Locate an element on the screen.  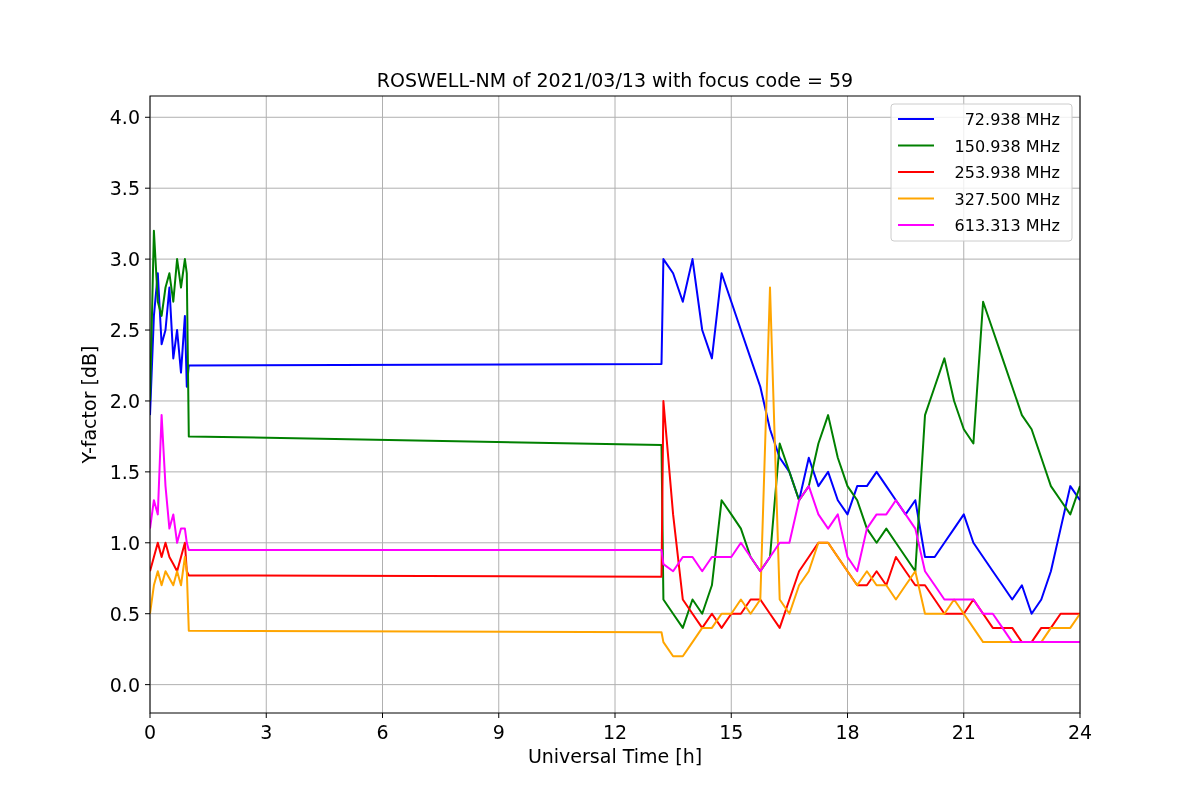
legend-label: 613.313 MHz is located at coordinates (1007, 225).